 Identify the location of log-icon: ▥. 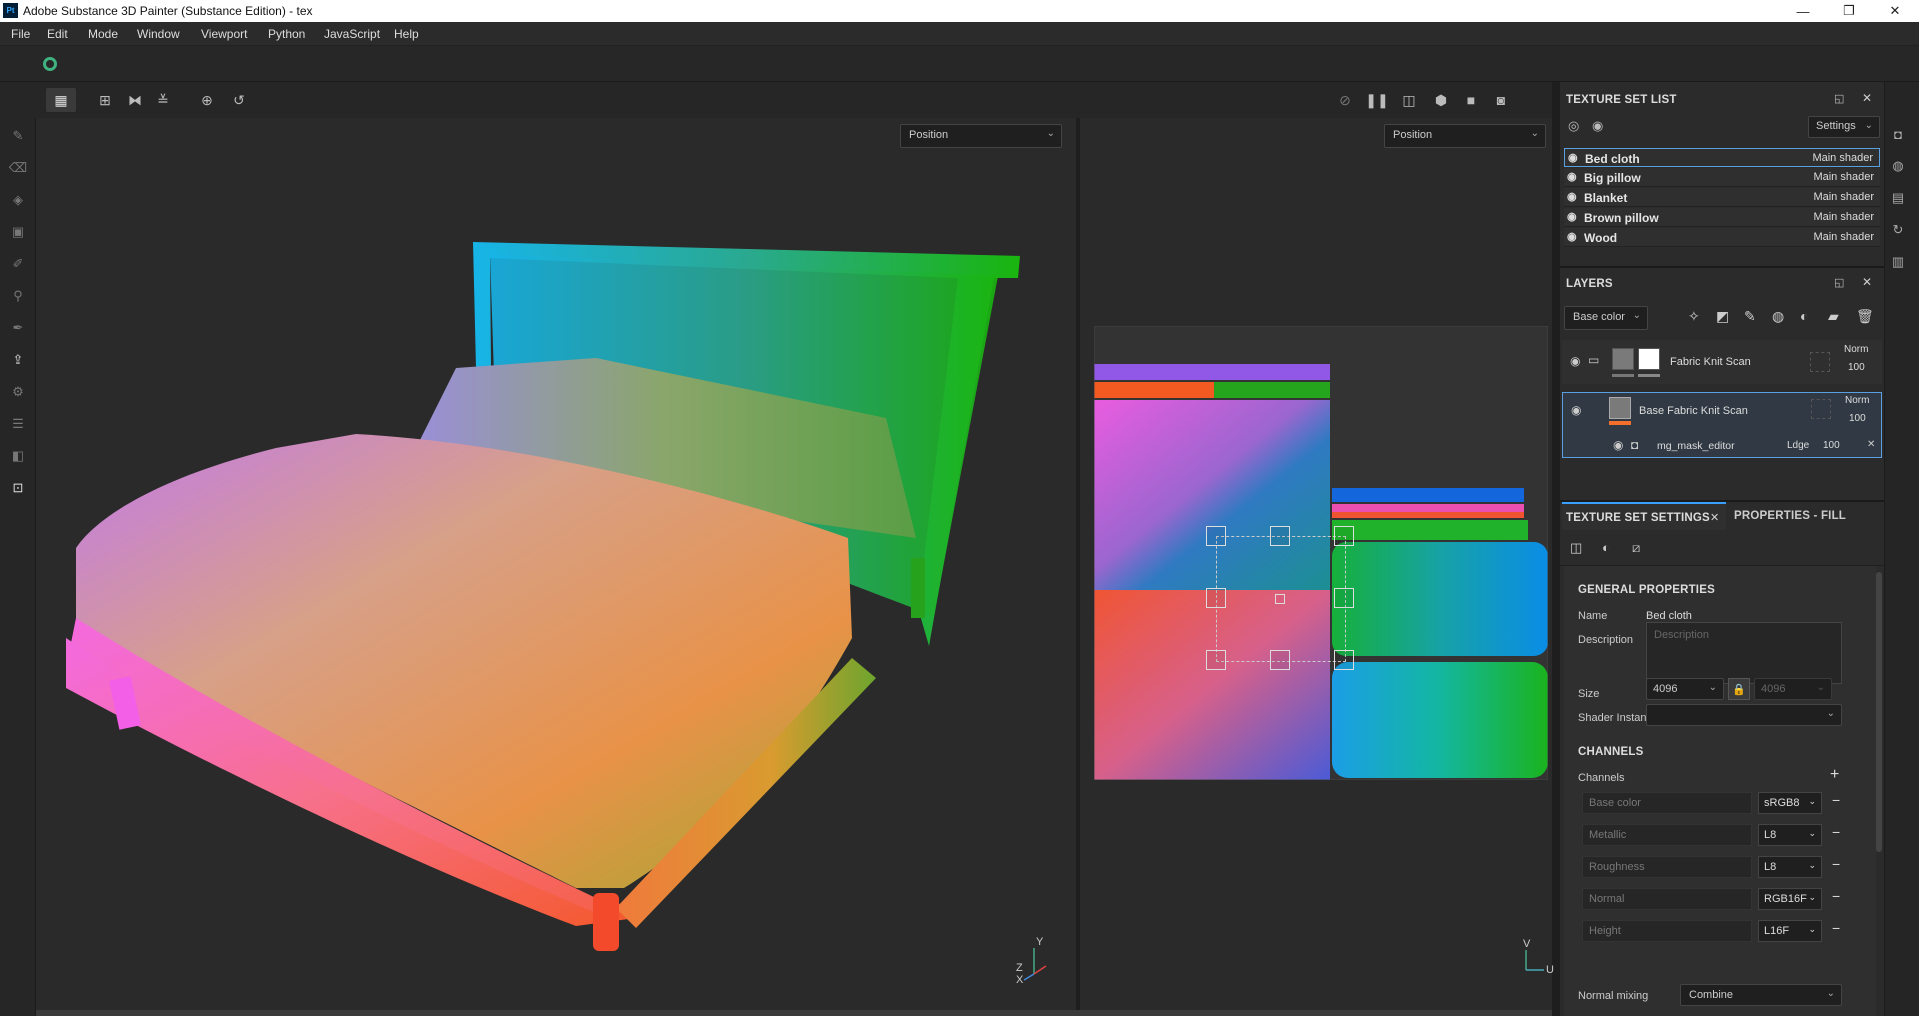
(1898, 262).